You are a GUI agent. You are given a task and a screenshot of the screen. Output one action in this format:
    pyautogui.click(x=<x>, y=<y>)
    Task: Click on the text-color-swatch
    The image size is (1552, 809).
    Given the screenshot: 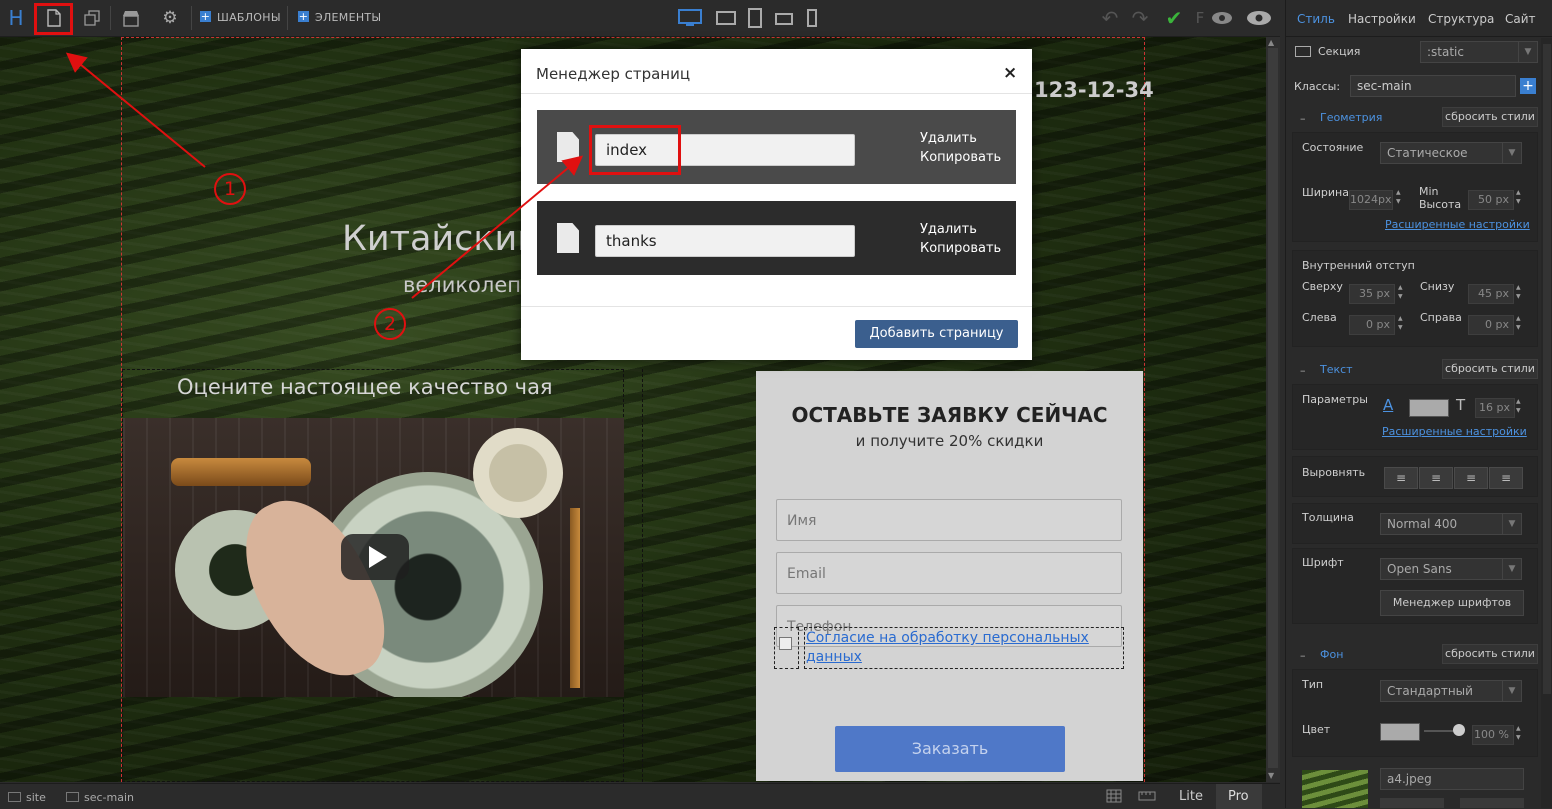 What is the action you would take?
    pyautogui.click(x=1429, y=408)
    